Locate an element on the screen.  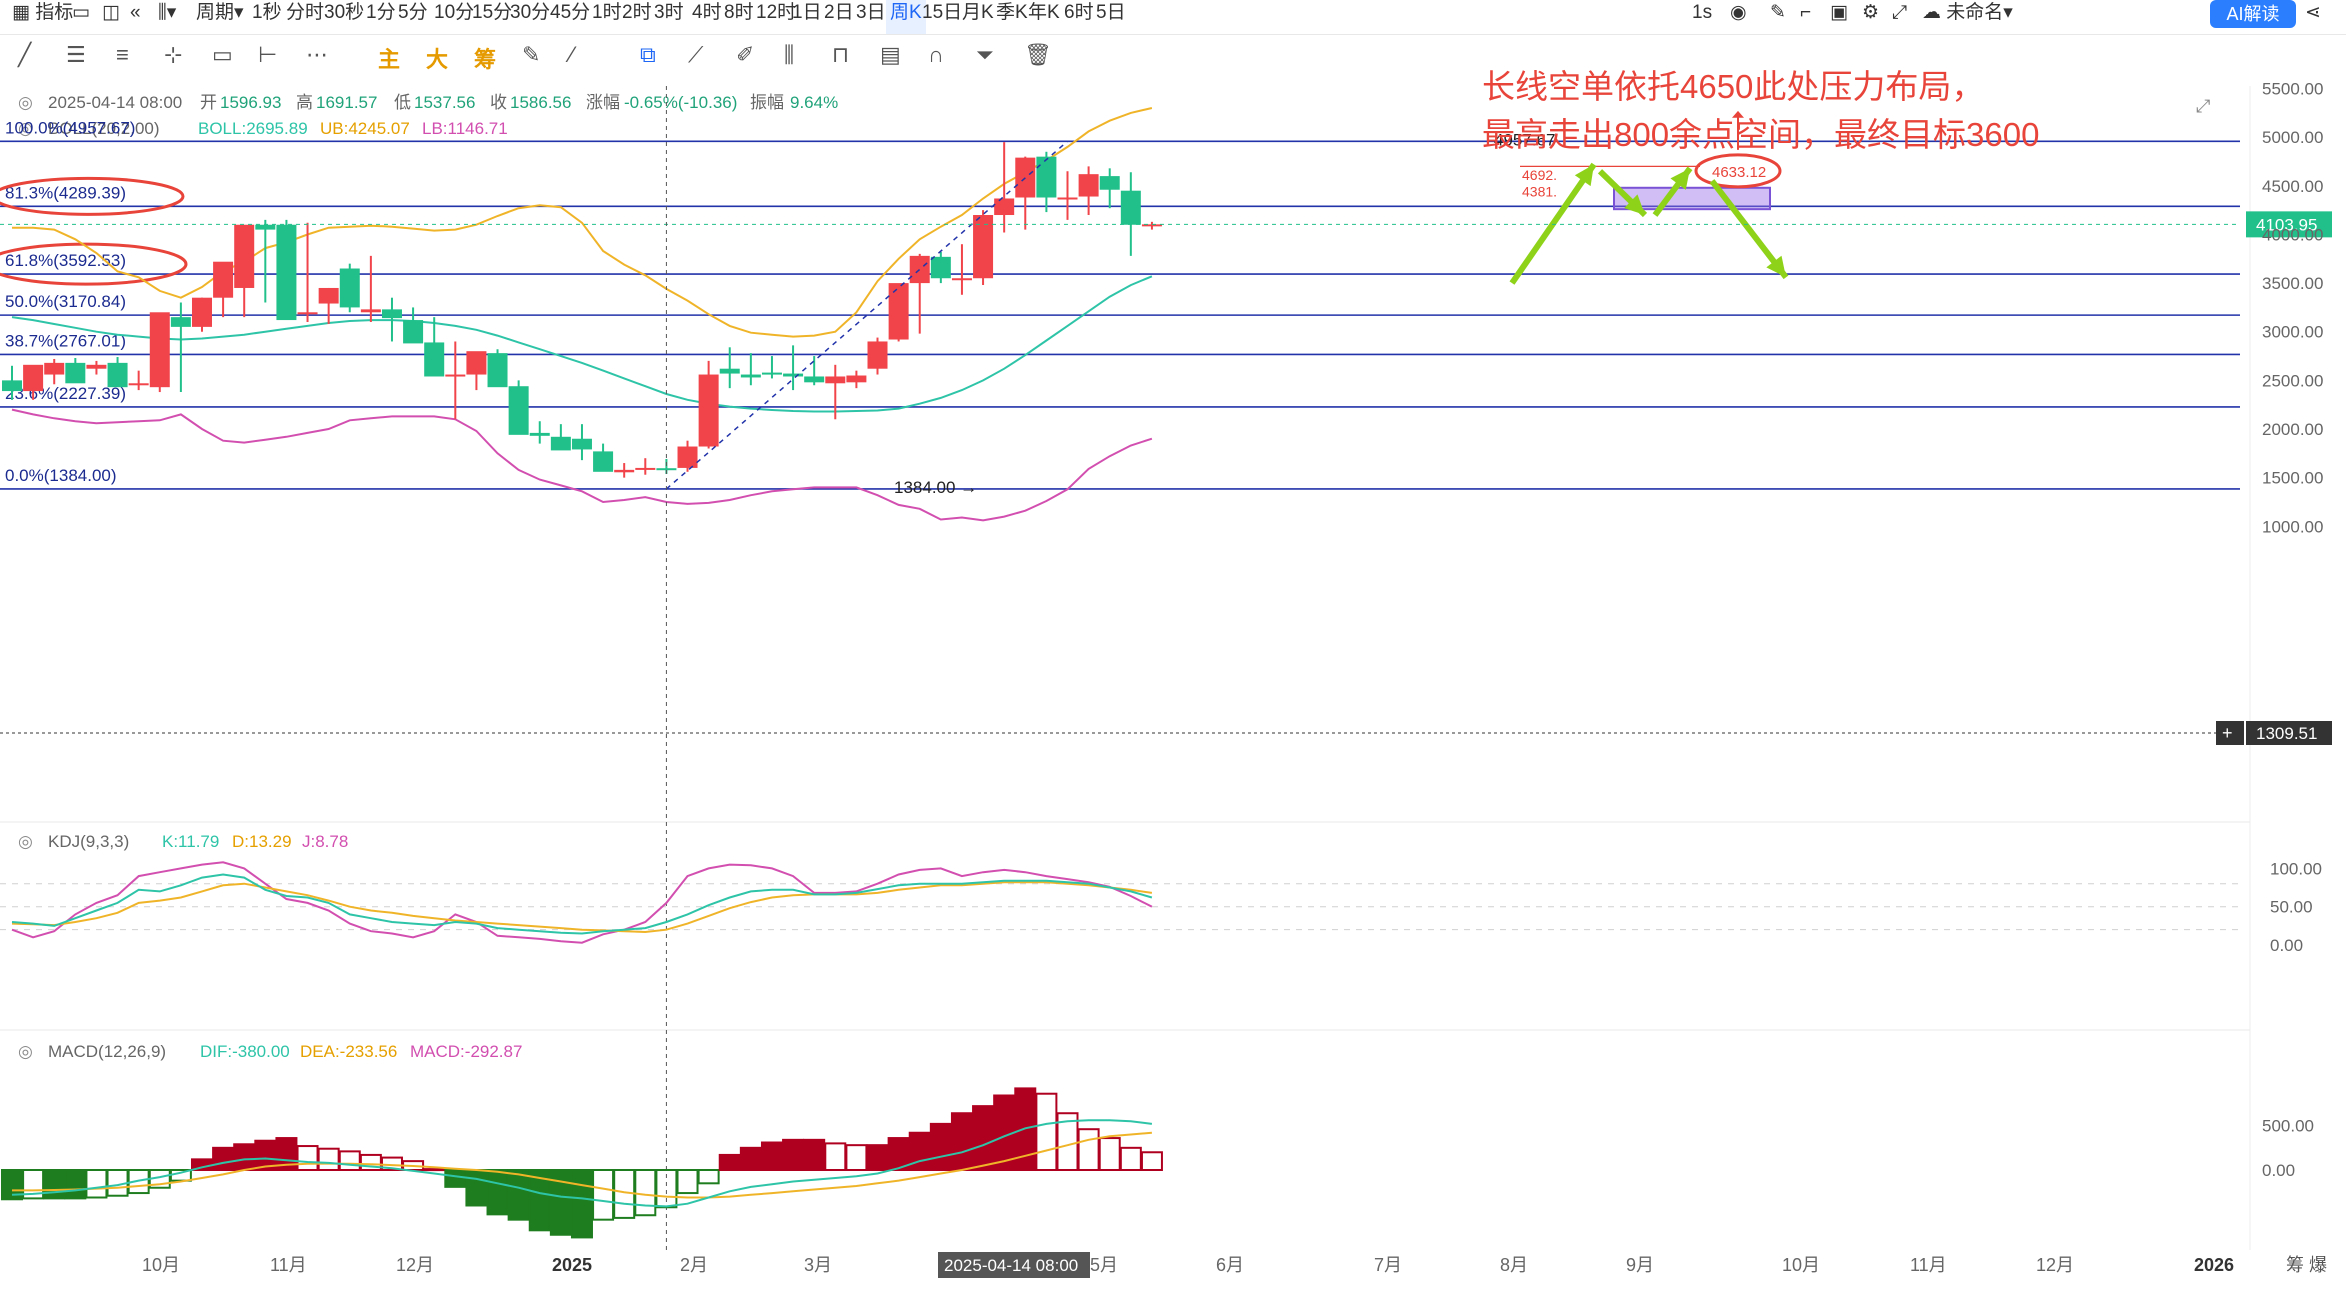
chart-icon: ▦ is located at coordinates (24, 12).